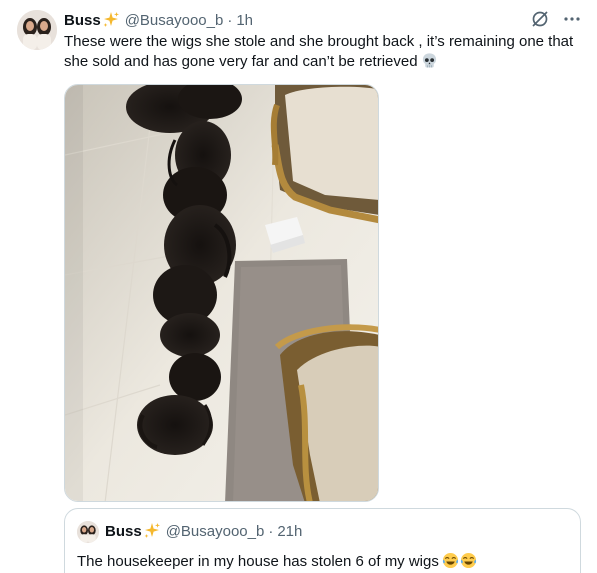  I want to click on avatar, so click(37, 30).